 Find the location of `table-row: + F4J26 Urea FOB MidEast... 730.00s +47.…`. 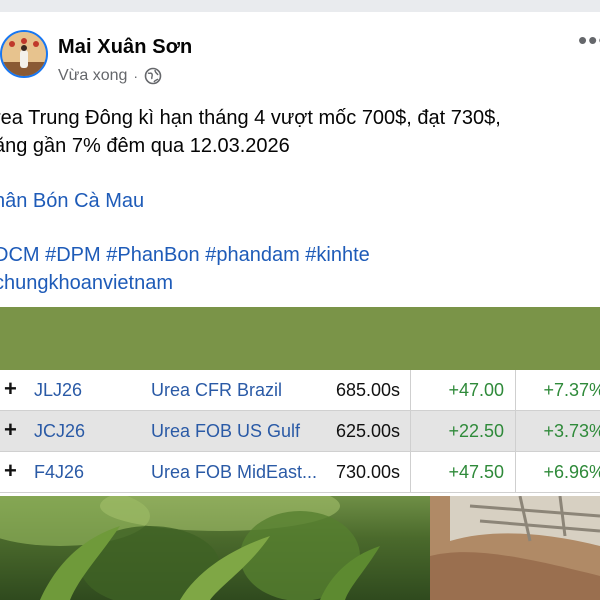

table-row: + F4J26 Urea FOB MidEast... 730.00s +47.… is located at coordinates (300, 472).